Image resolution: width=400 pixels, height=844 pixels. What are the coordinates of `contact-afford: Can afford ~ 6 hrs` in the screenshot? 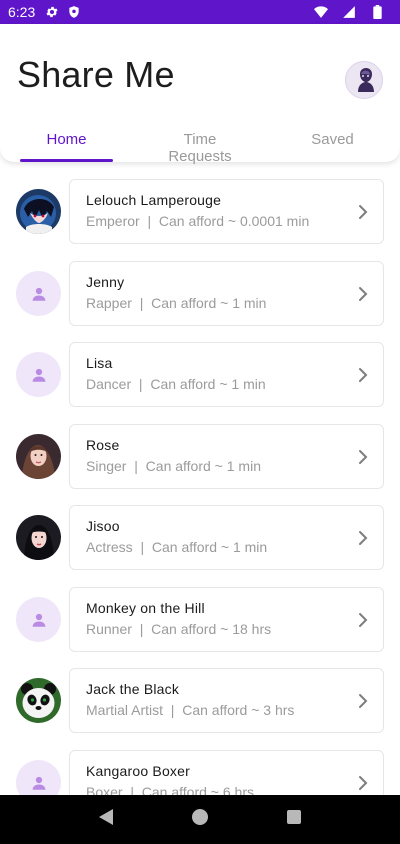 It's located at (197, 789).